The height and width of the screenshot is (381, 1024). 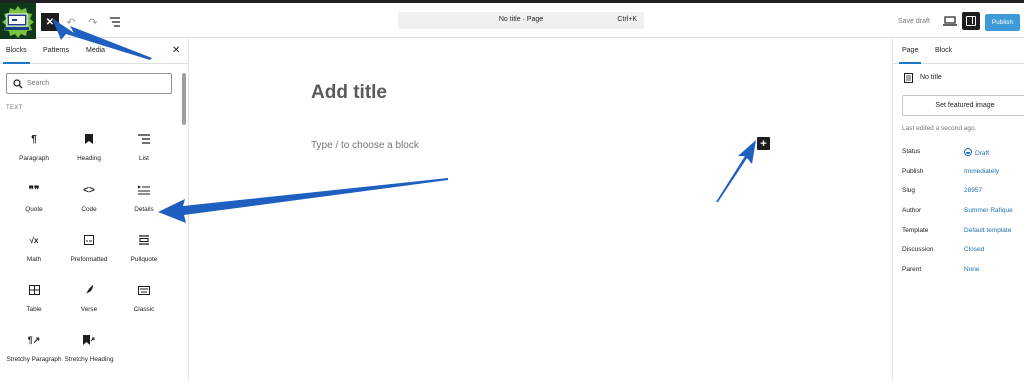 I want to click on block-label: Classic, so click(x=144, y=309).